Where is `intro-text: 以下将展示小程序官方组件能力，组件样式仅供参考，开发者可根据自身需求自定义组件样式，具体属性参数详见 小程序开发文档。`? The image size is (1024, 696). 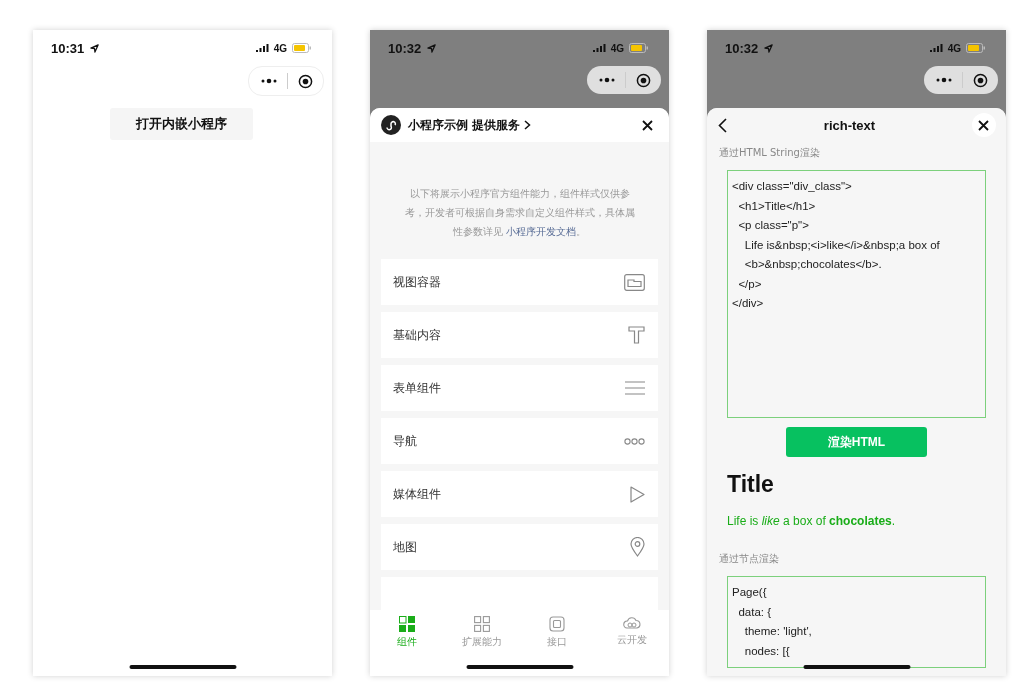 intro-text: 以下将展示小程序官方组件能力，组件样式仅供参考，开发者可根据自身需求自定义组件样式，具体属性参数详见 小程序开发文档。 is located at coordinates (519, 213).